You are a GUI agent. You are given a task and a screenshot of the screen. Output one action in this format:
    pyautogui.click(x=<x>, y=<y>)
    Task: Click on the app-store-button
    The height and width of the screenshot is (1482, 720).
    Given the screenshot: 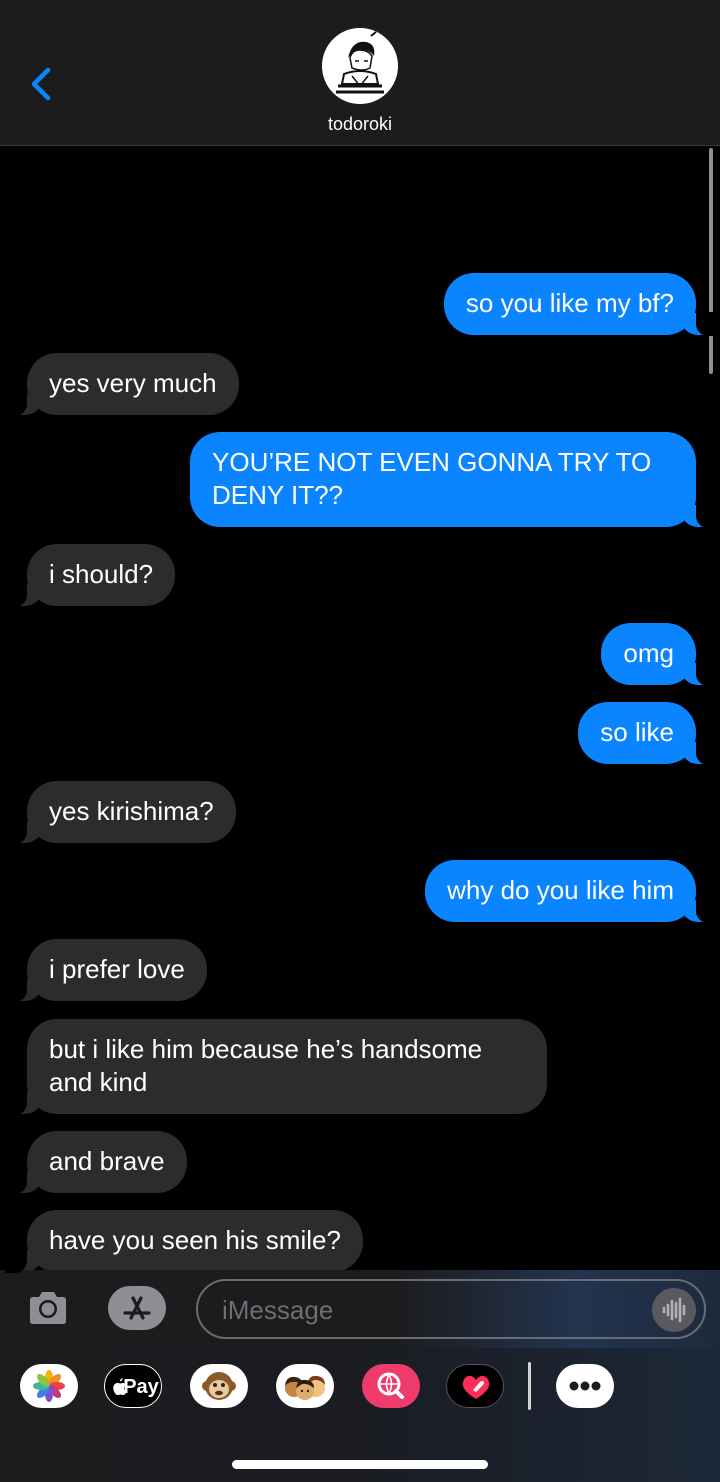 What is the action you would take?
    pyautogui.click(x=137, y=1308)
    